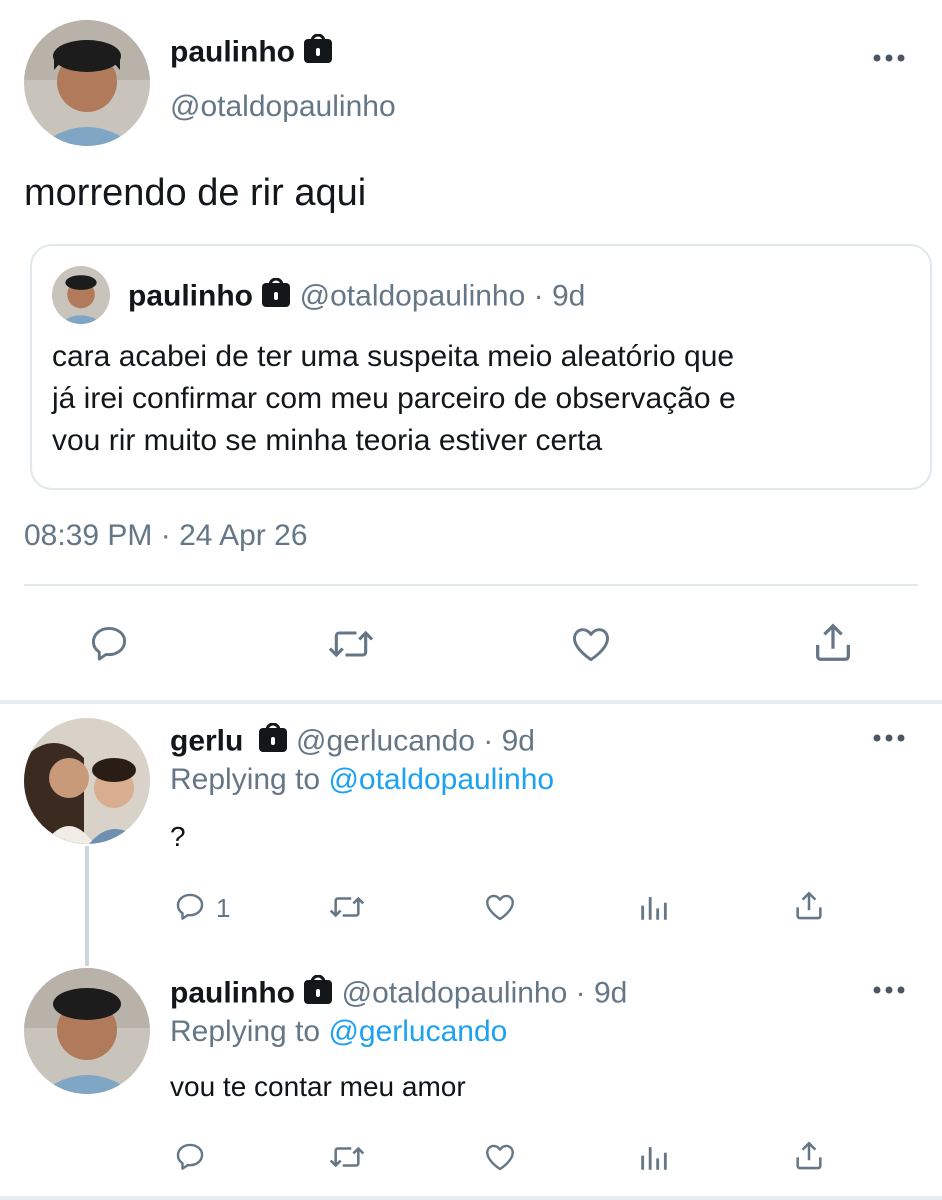  Describe the element at coordinates (283, 107) in the screenshot. I see `author-handle: @otaldopaulinho` at that location.